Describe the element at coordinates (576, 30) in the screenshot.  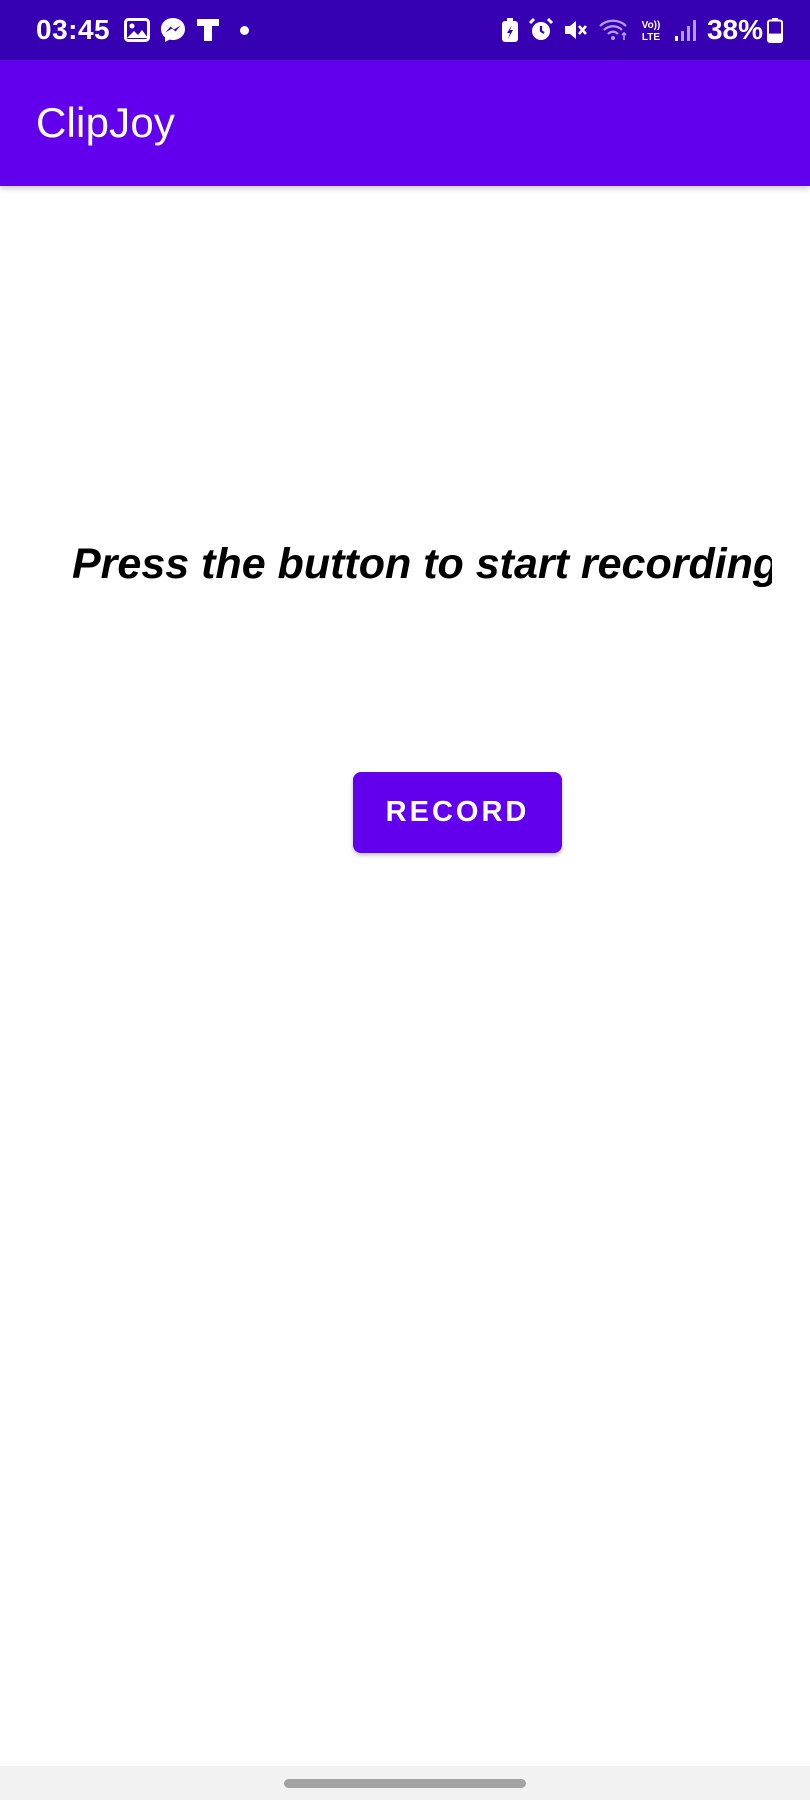
I see `mute-icon` at that location.